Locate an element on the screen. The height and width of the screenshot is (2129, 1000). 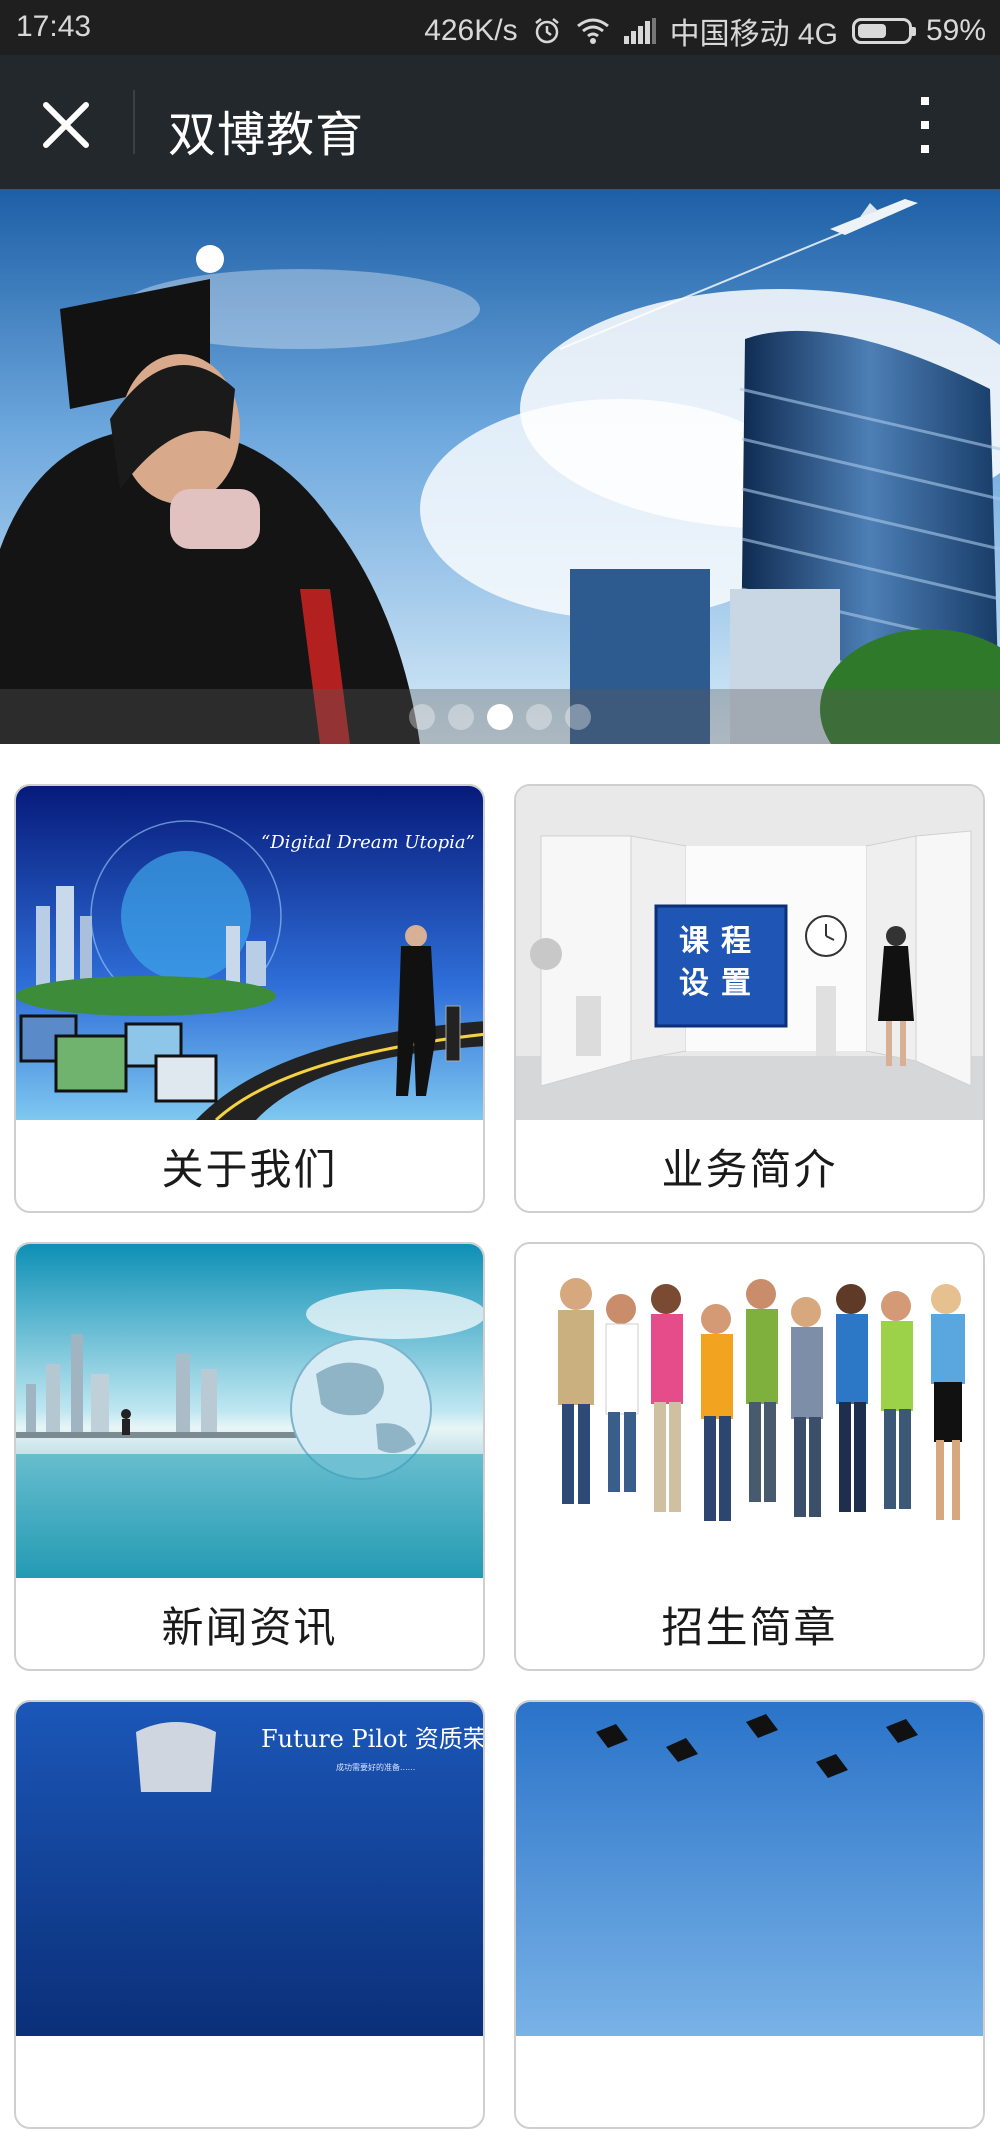
svg-text: 设置 is located at coordinates (721, 983).